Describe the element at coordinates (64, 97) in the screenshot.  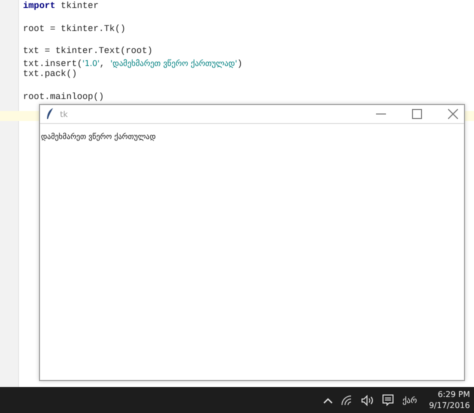
I see `code-line: root.mainloop()` at that location.